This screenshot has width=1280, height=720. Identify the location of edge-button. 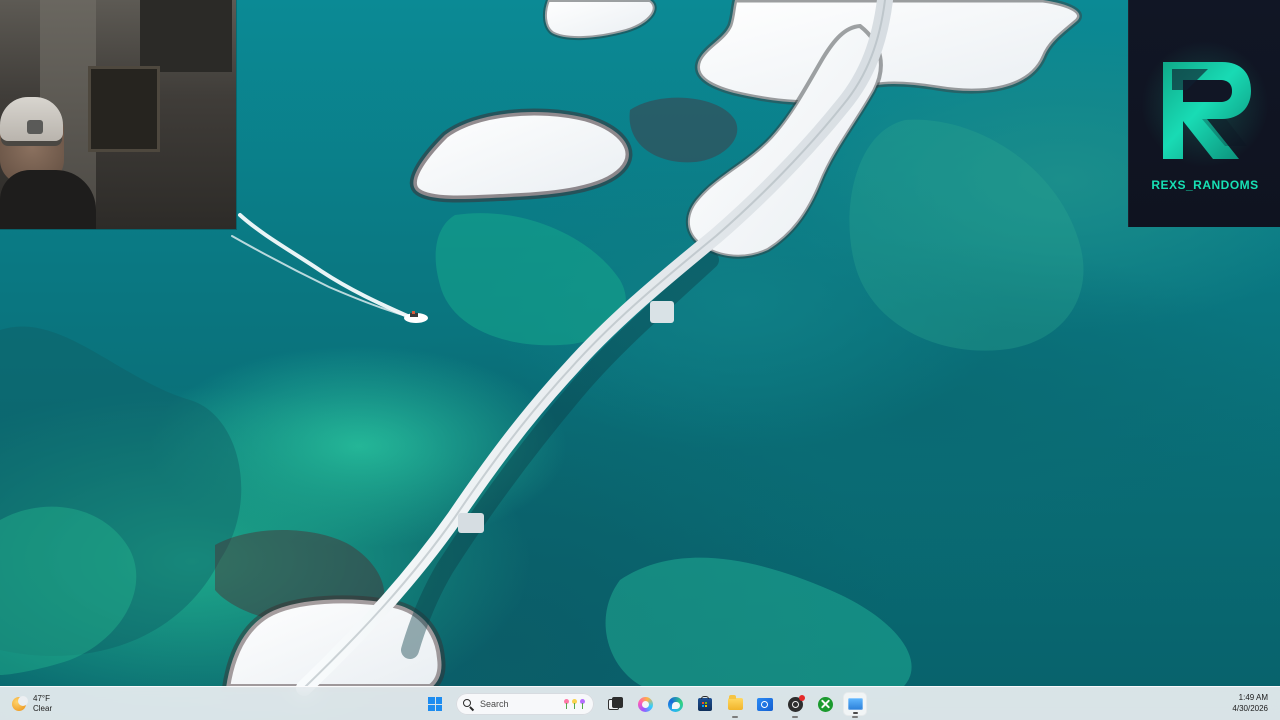
(675, 704).